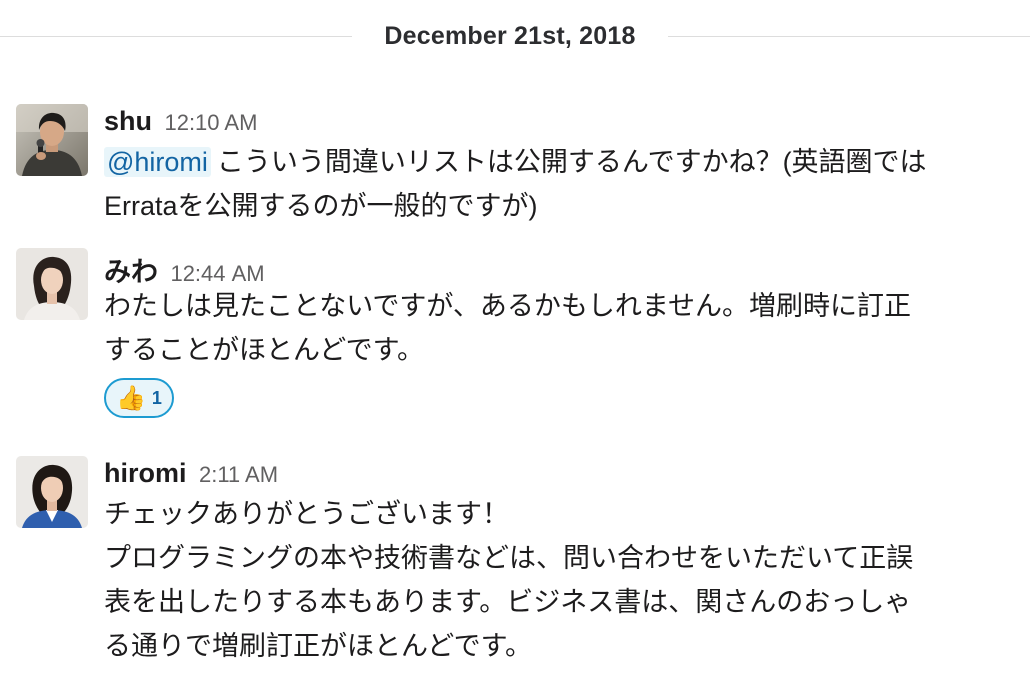  Describe the element at coordinates (560, 475) in the screenshot. I see `message-header: hiromi 2:11 AM` at that location.